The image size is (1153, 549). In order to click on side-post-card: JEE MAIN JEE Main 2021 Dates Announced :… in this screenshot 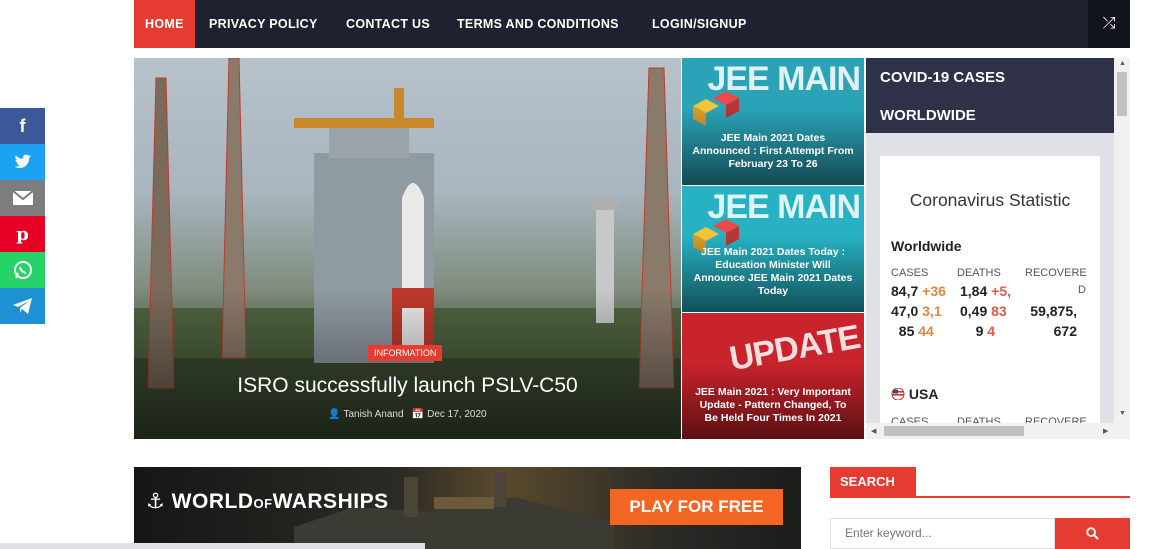, I will do `click(773, 121)`.